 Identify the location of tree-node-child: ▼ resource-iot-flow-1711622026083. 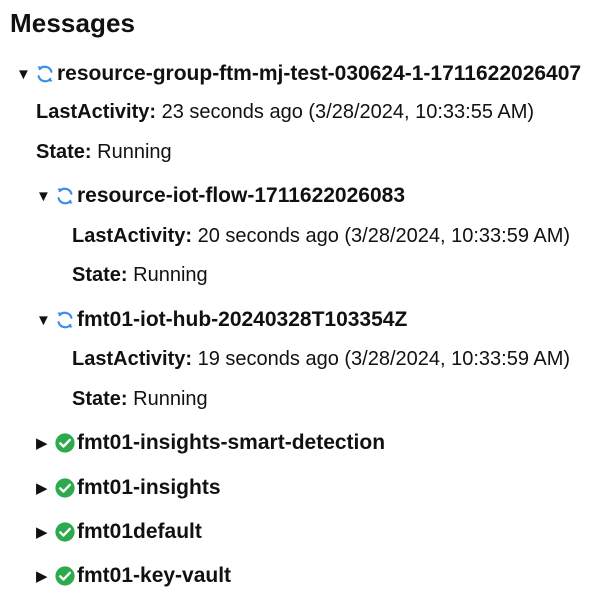
(220, 196).